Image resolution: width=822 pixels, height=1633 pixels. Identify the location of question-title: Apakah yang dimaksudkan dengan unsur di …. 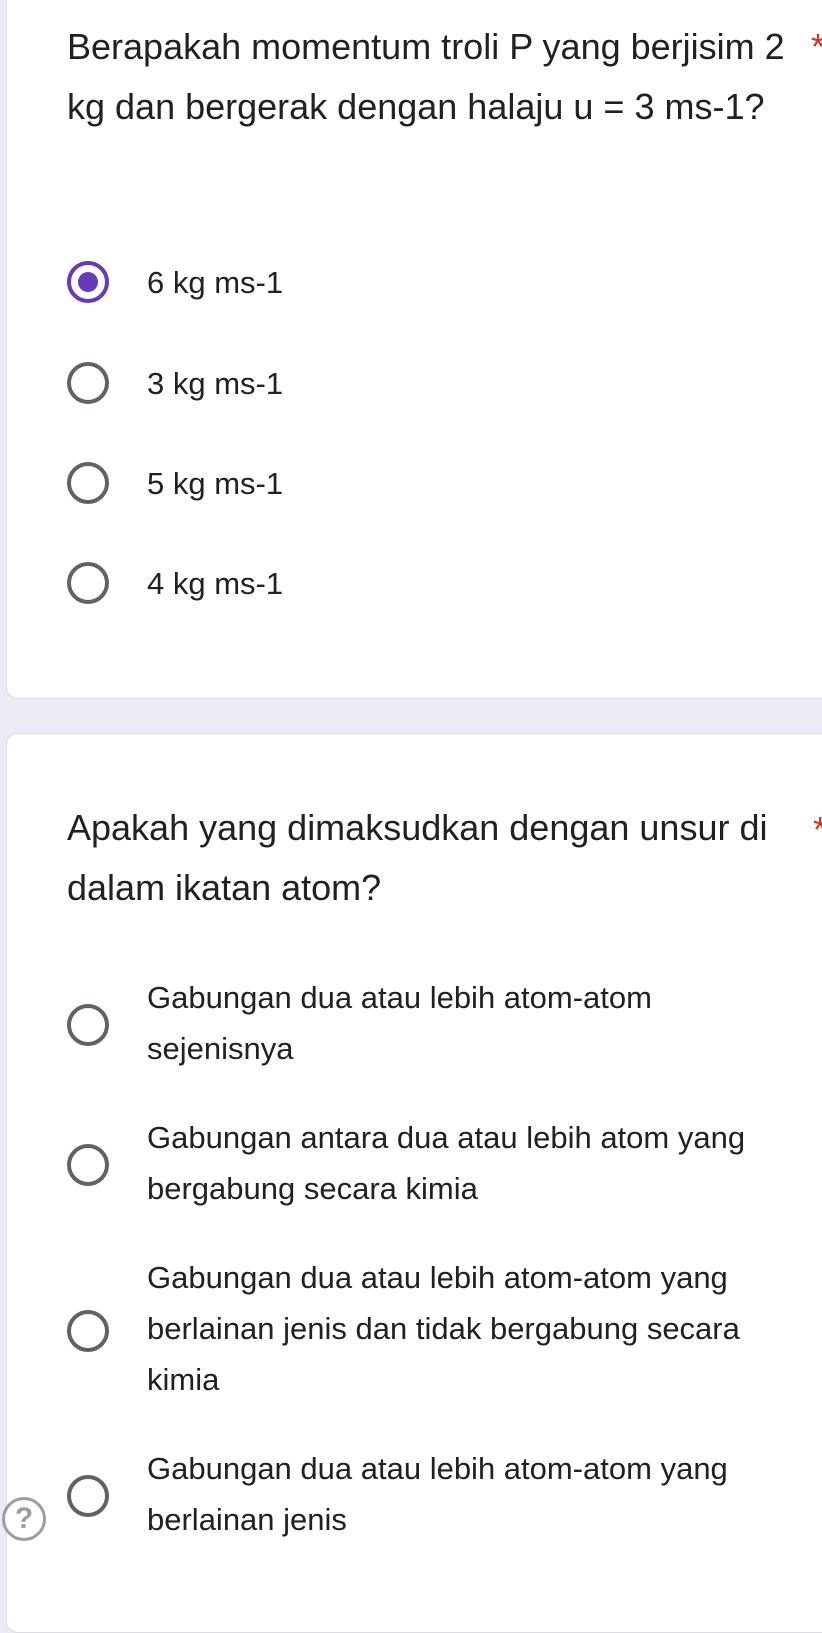
(417, 857).